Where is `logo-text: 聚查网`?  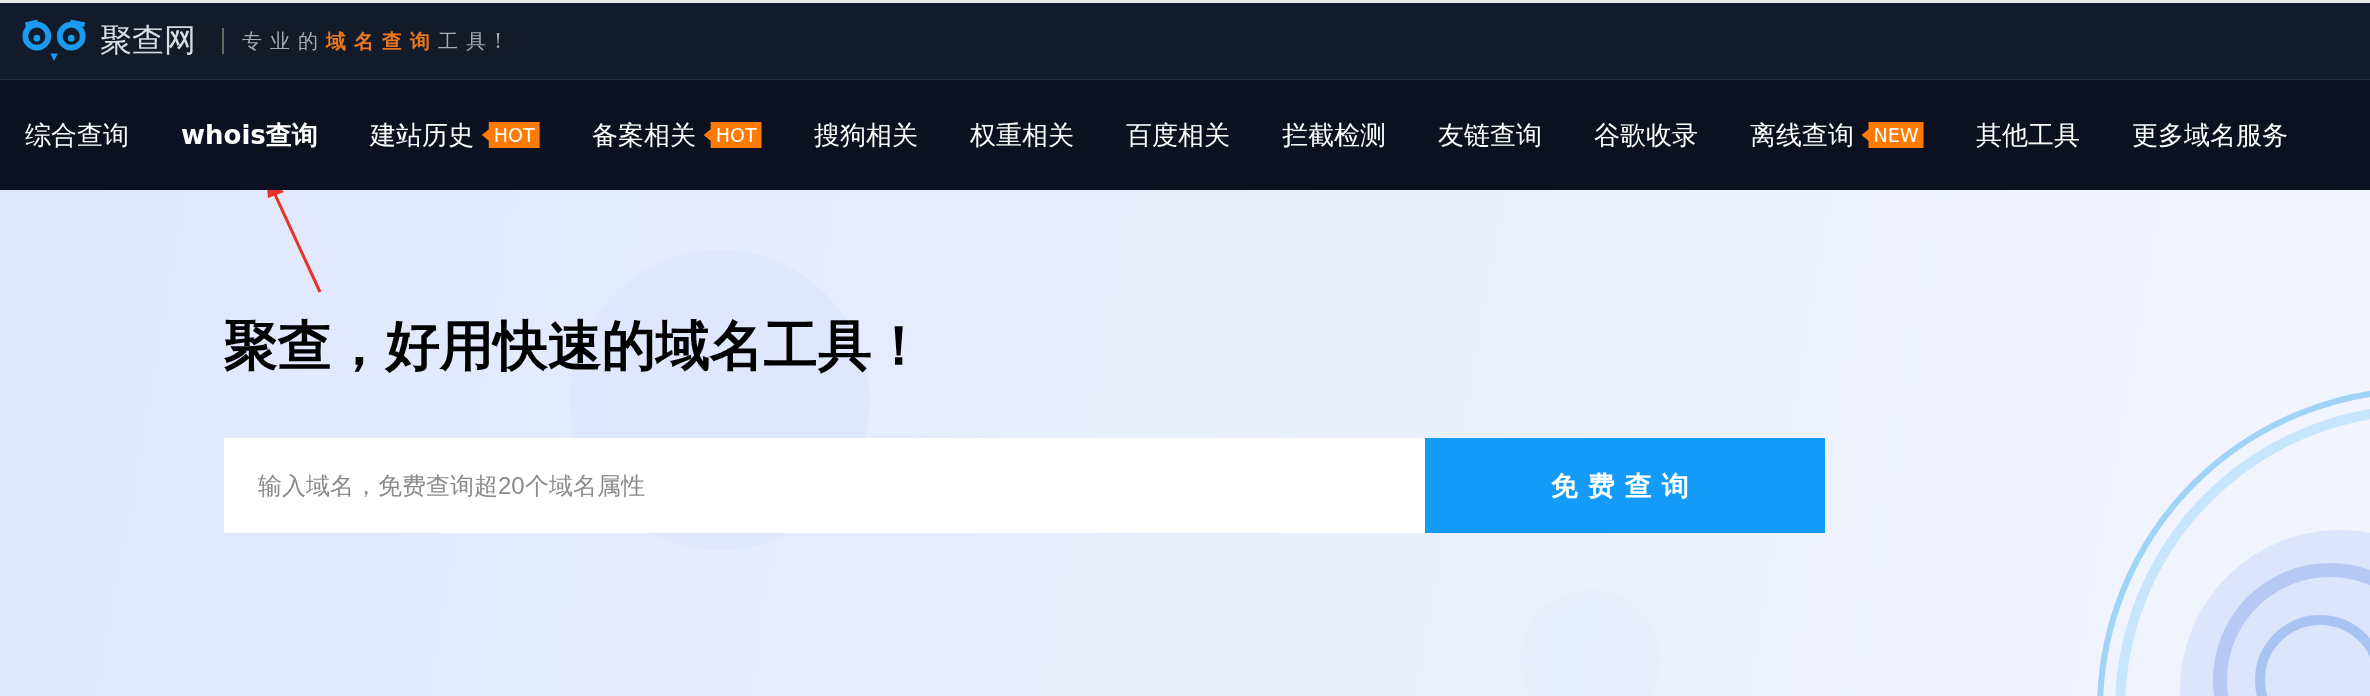
logo-text: 聚查网 is located at coordinates (148, 41).